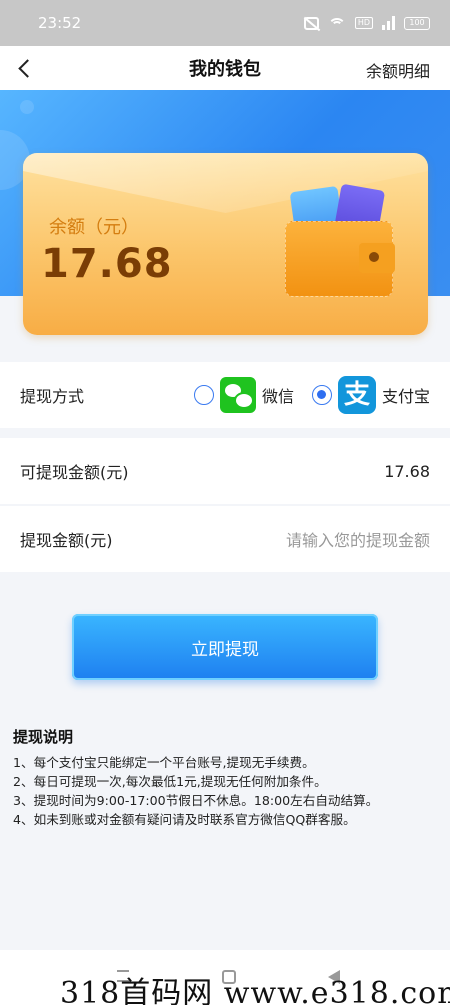 This screenshot has width=450, height=1005. Describe the element at coordinates (417, 23) in the screenshot. I see `battery-icon: 100` at that location.